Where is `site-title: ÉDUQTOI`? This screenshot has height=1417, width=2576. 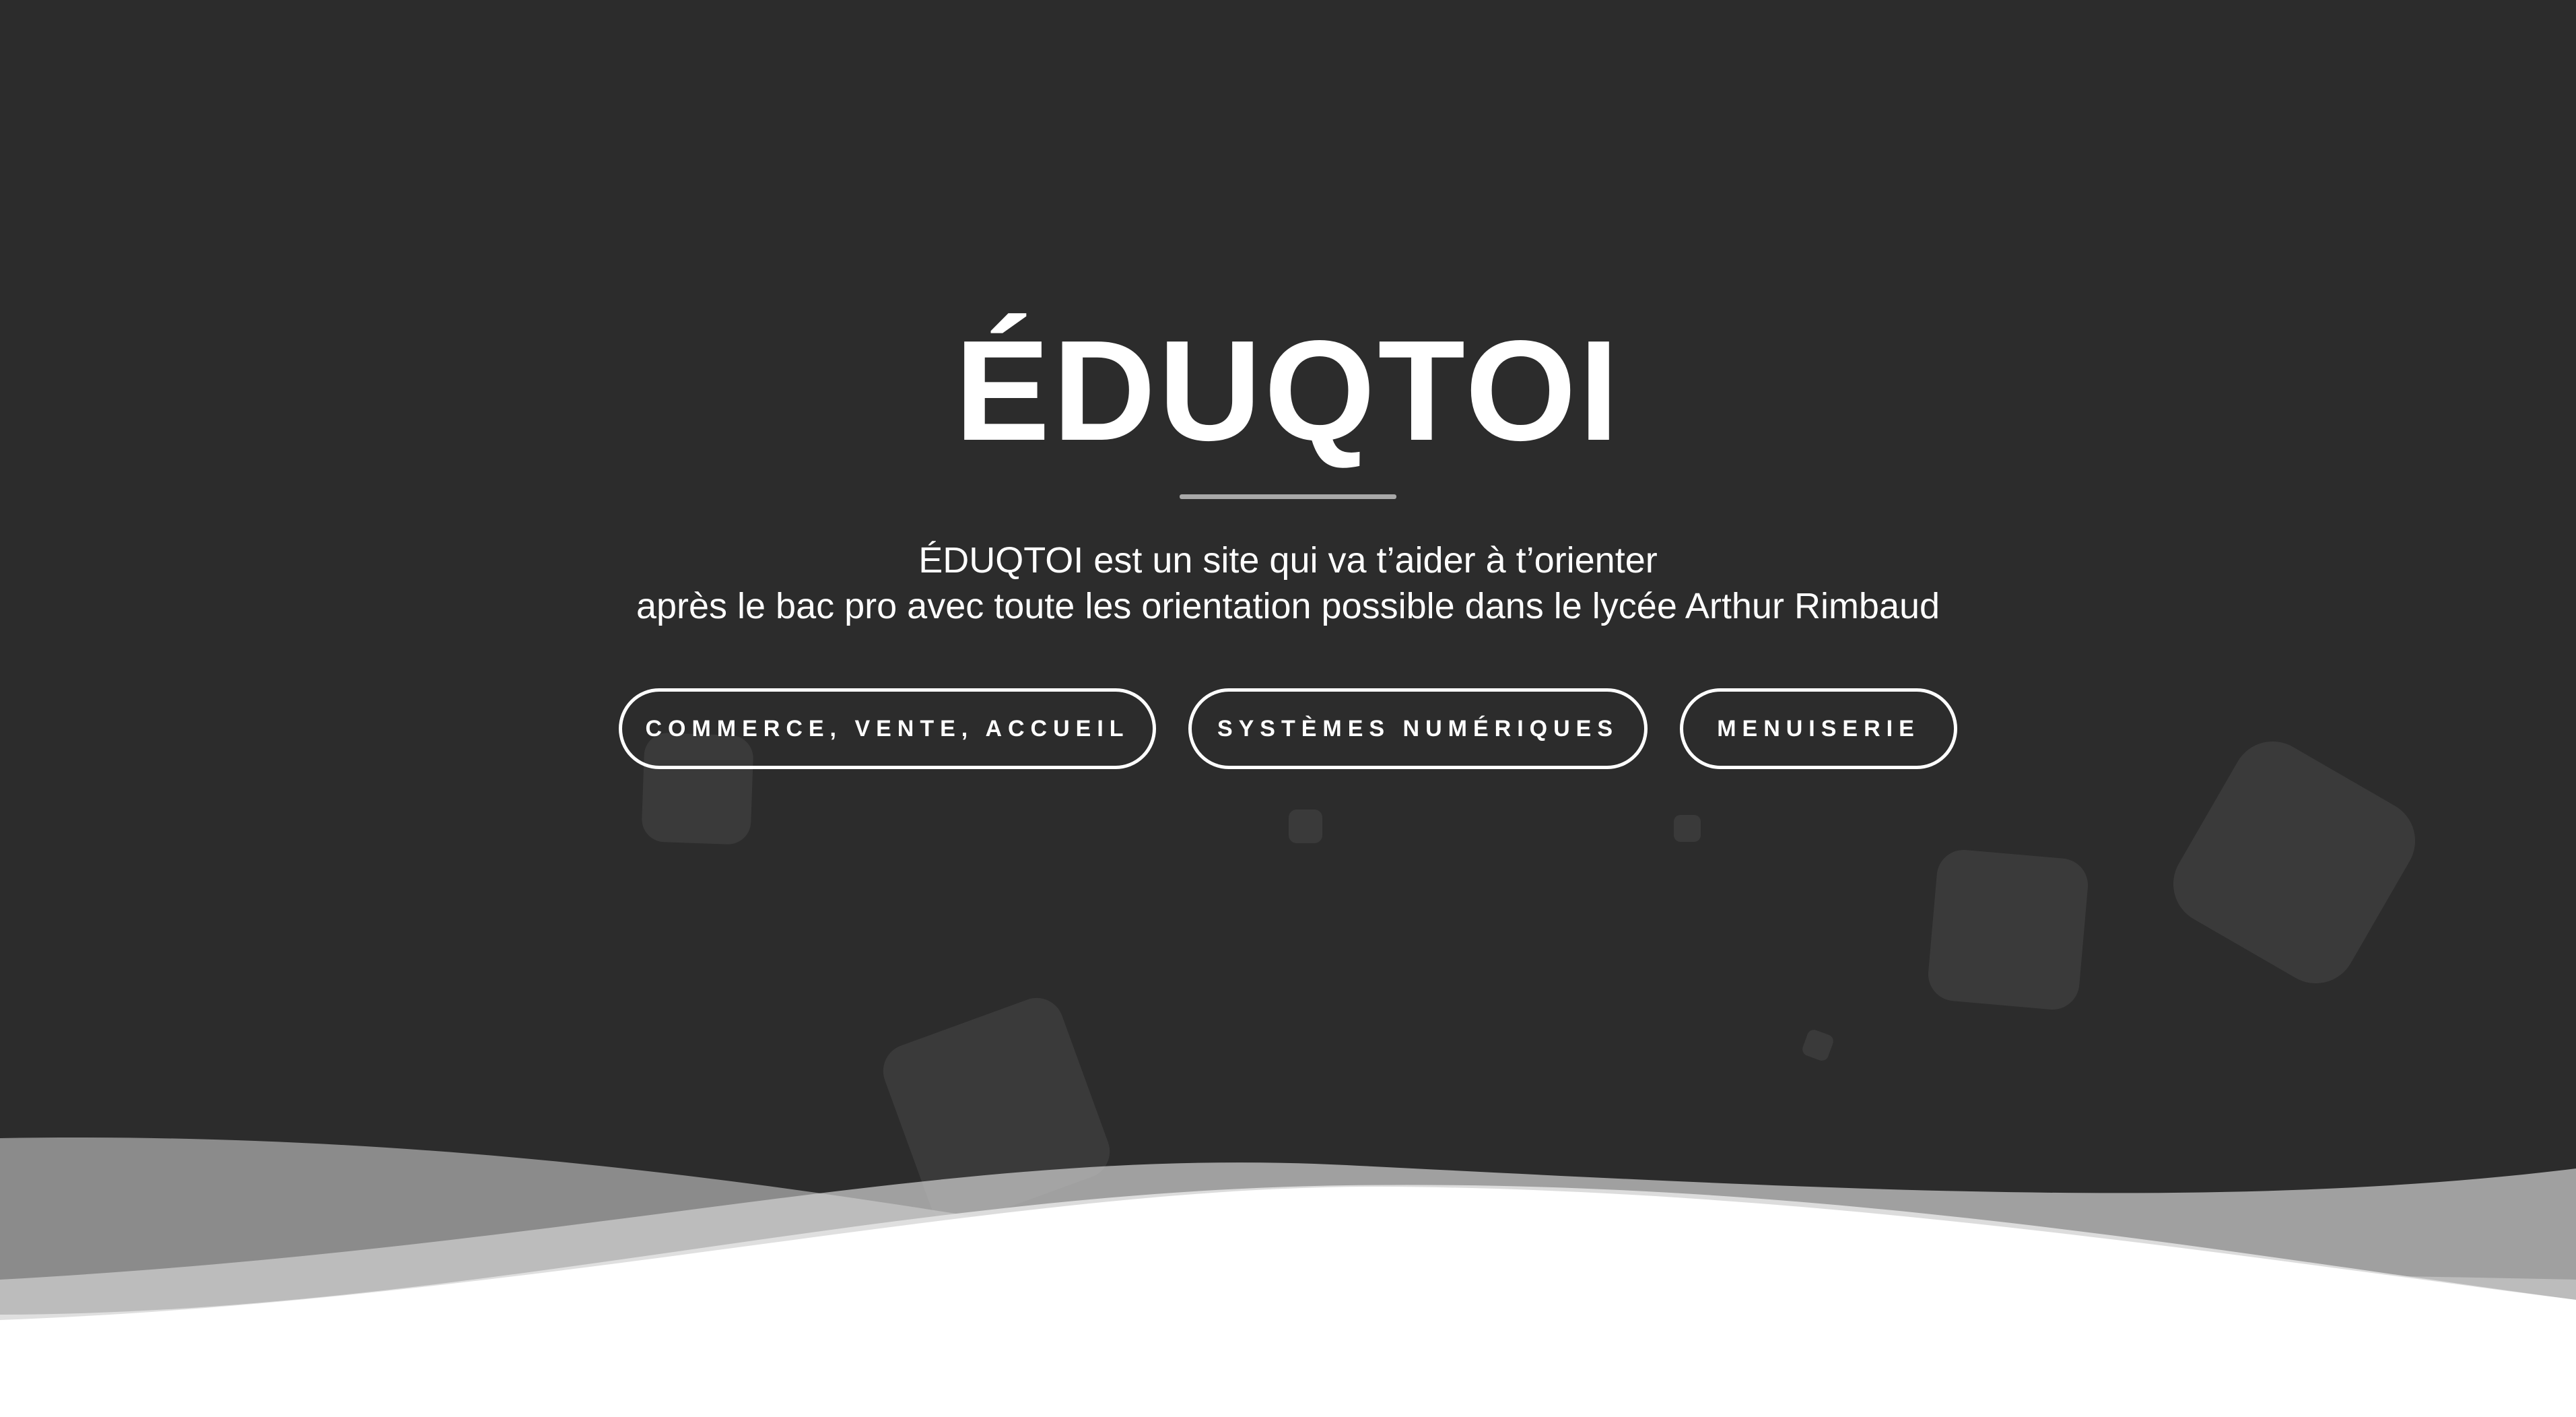
site-title: ÉDUQTOI is located at coordinates (1288, 390).